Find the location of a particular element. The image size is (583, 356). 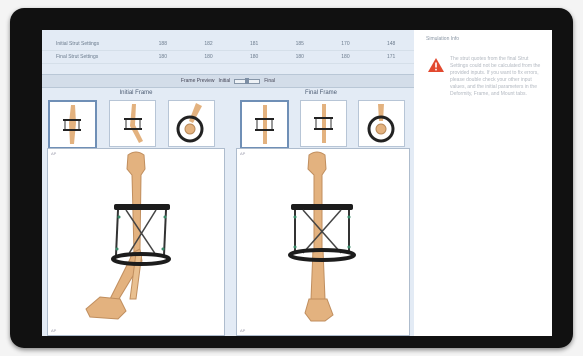

row-label: Initial Strut Settings is located at coordinates (91, 44).